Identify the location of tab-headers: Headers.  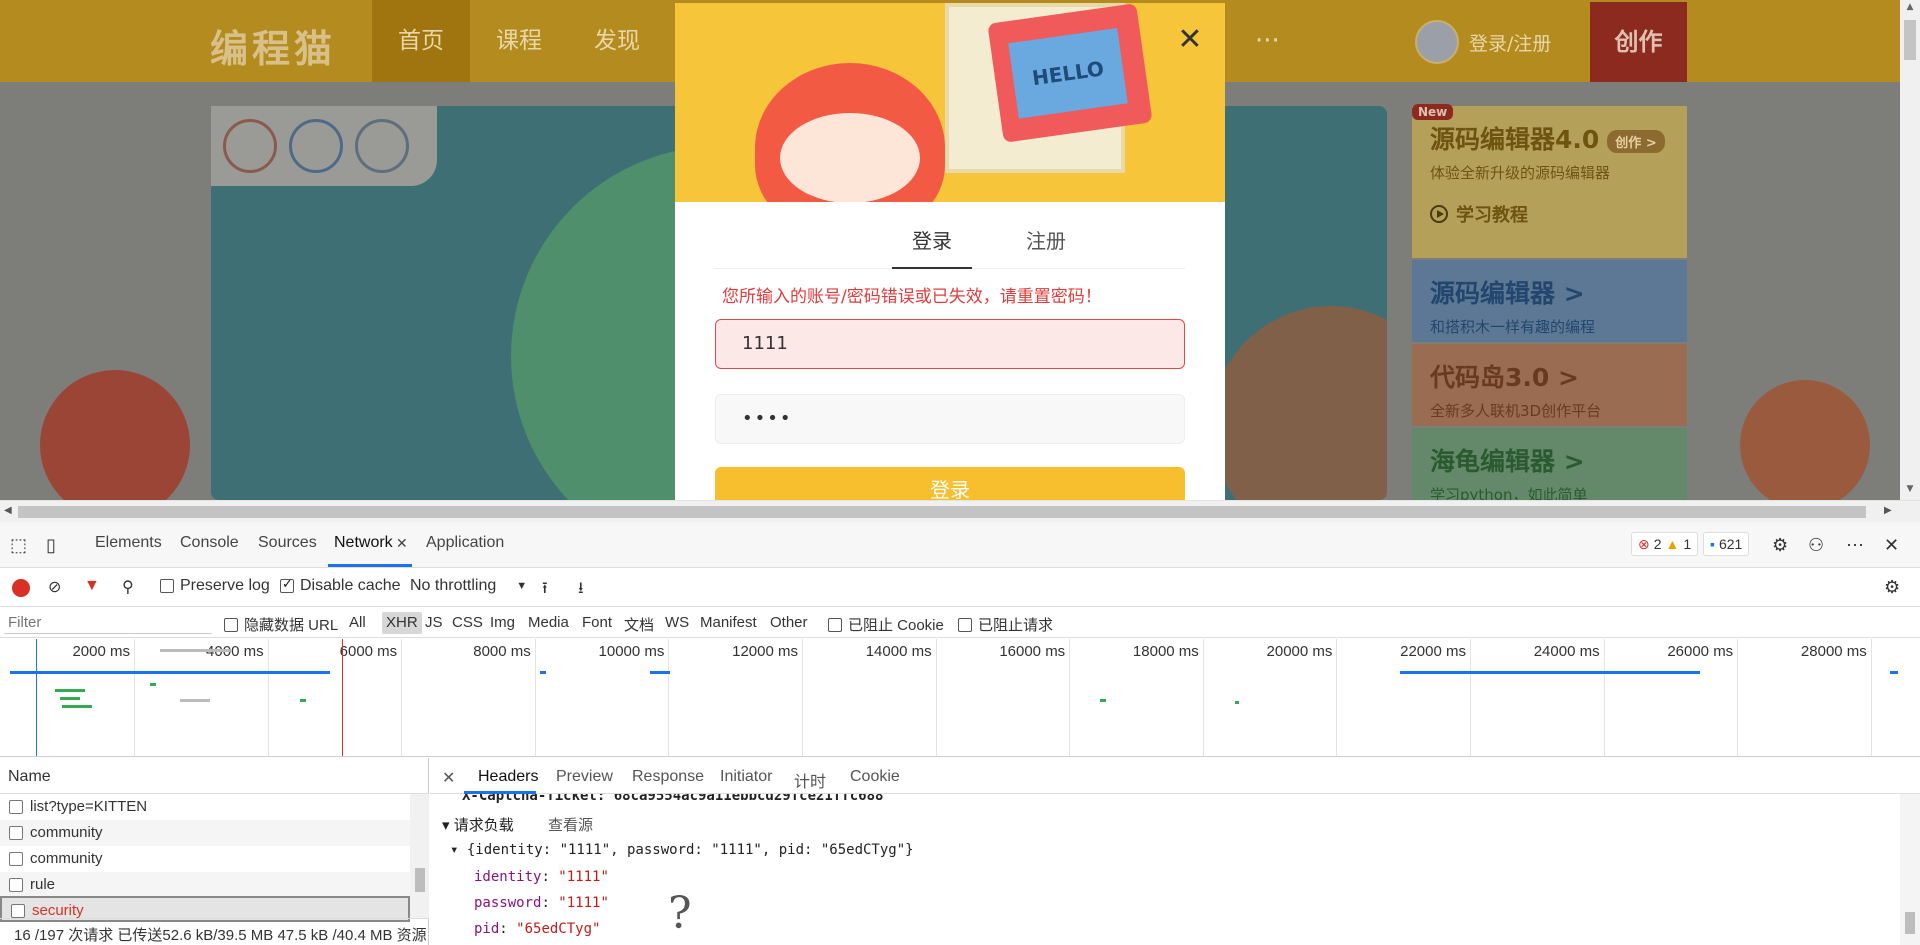
(508, 777).